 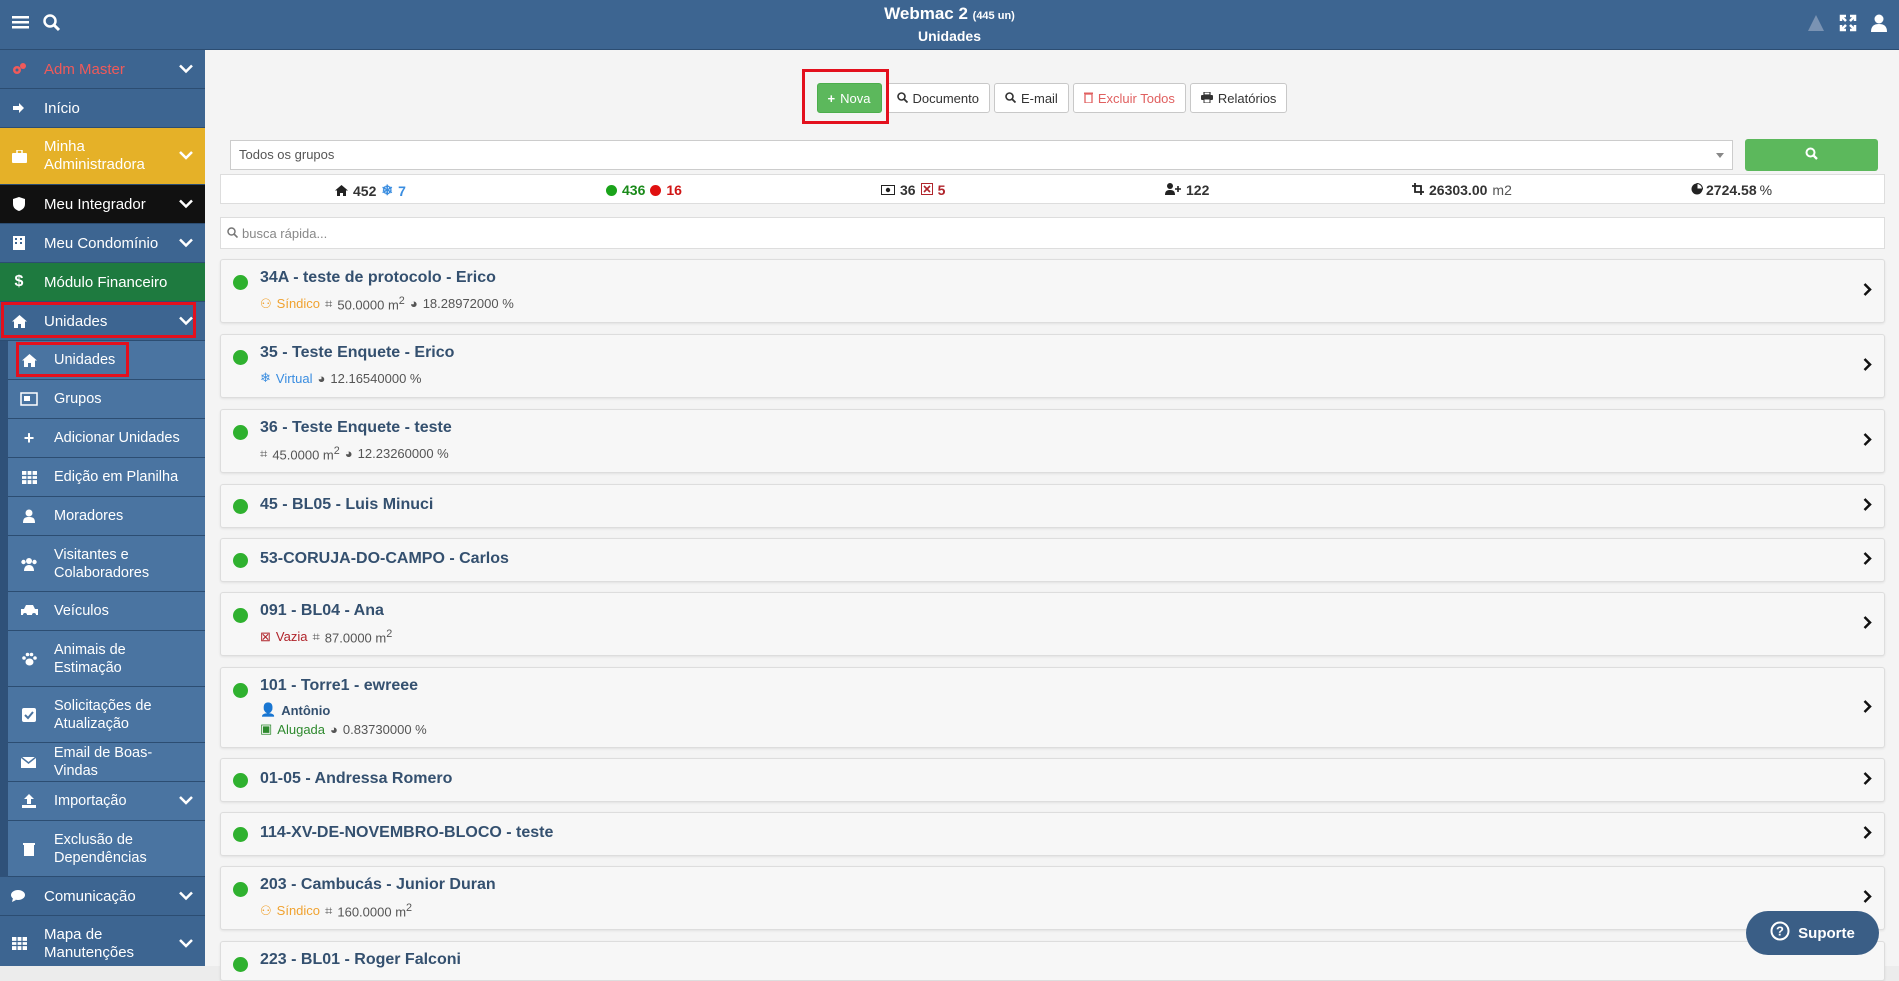 What do you see at coordinates (1052, 961) in the screenshot?
I see `unit-row: 223 - BL01 - Roger Falconi` at bounding box center [1052, 961].